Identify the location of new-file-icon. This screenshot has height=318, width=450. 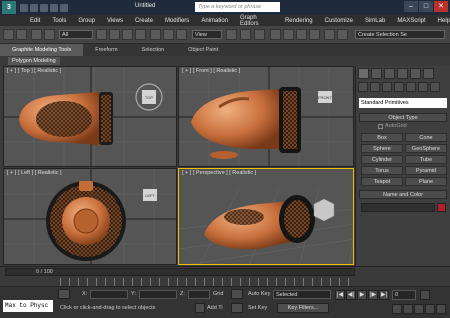
(24, 7).